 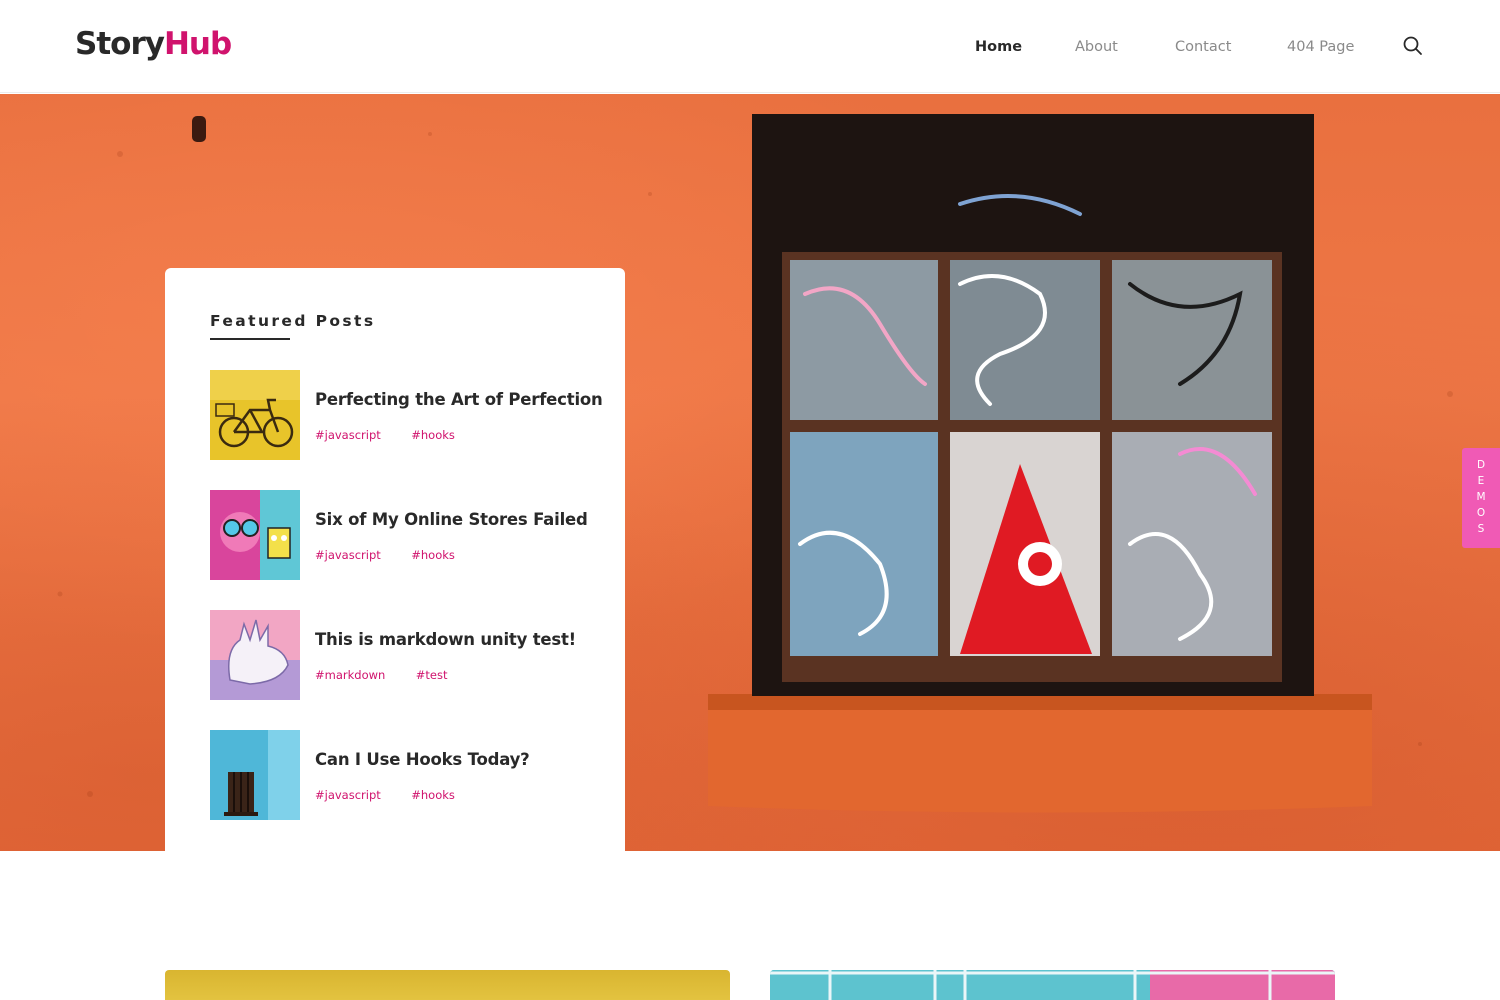 What do you see at coordinates (255, 655) in the screenshot?
I see `post-thumbnail-glove` at bounding box center [255, 655].